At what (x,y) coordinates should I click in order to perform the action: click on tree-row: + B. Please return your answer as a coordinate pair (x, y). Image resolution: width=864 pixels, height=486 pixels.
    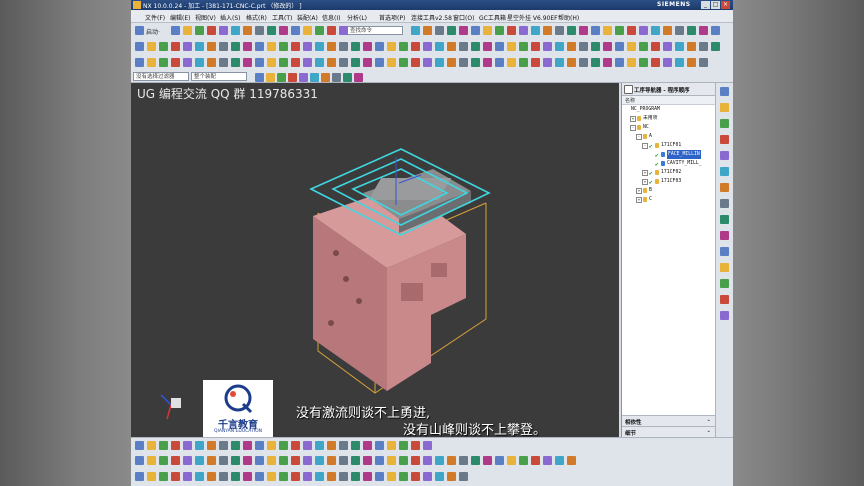
    Looking at the image, I should click on (668, 190).